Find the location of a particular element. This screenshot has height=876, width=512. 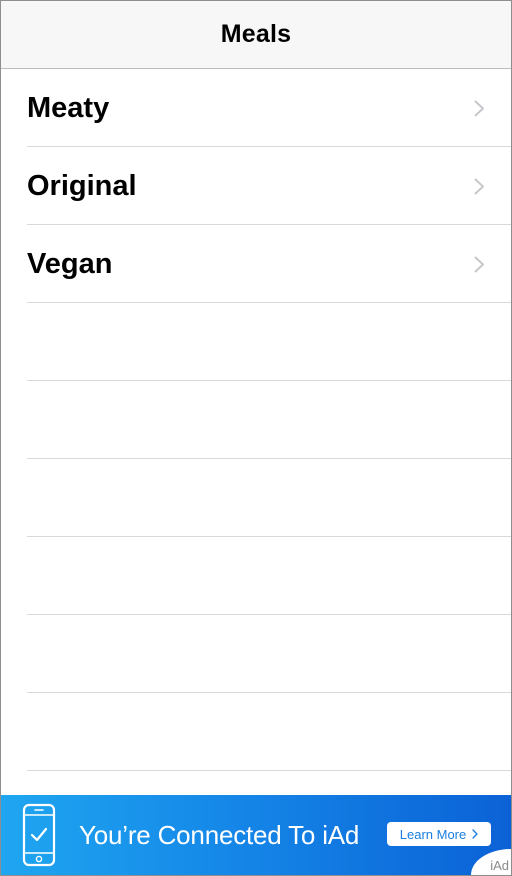

meal-row-vegan: Vegan is located at coordinates (256, 264).